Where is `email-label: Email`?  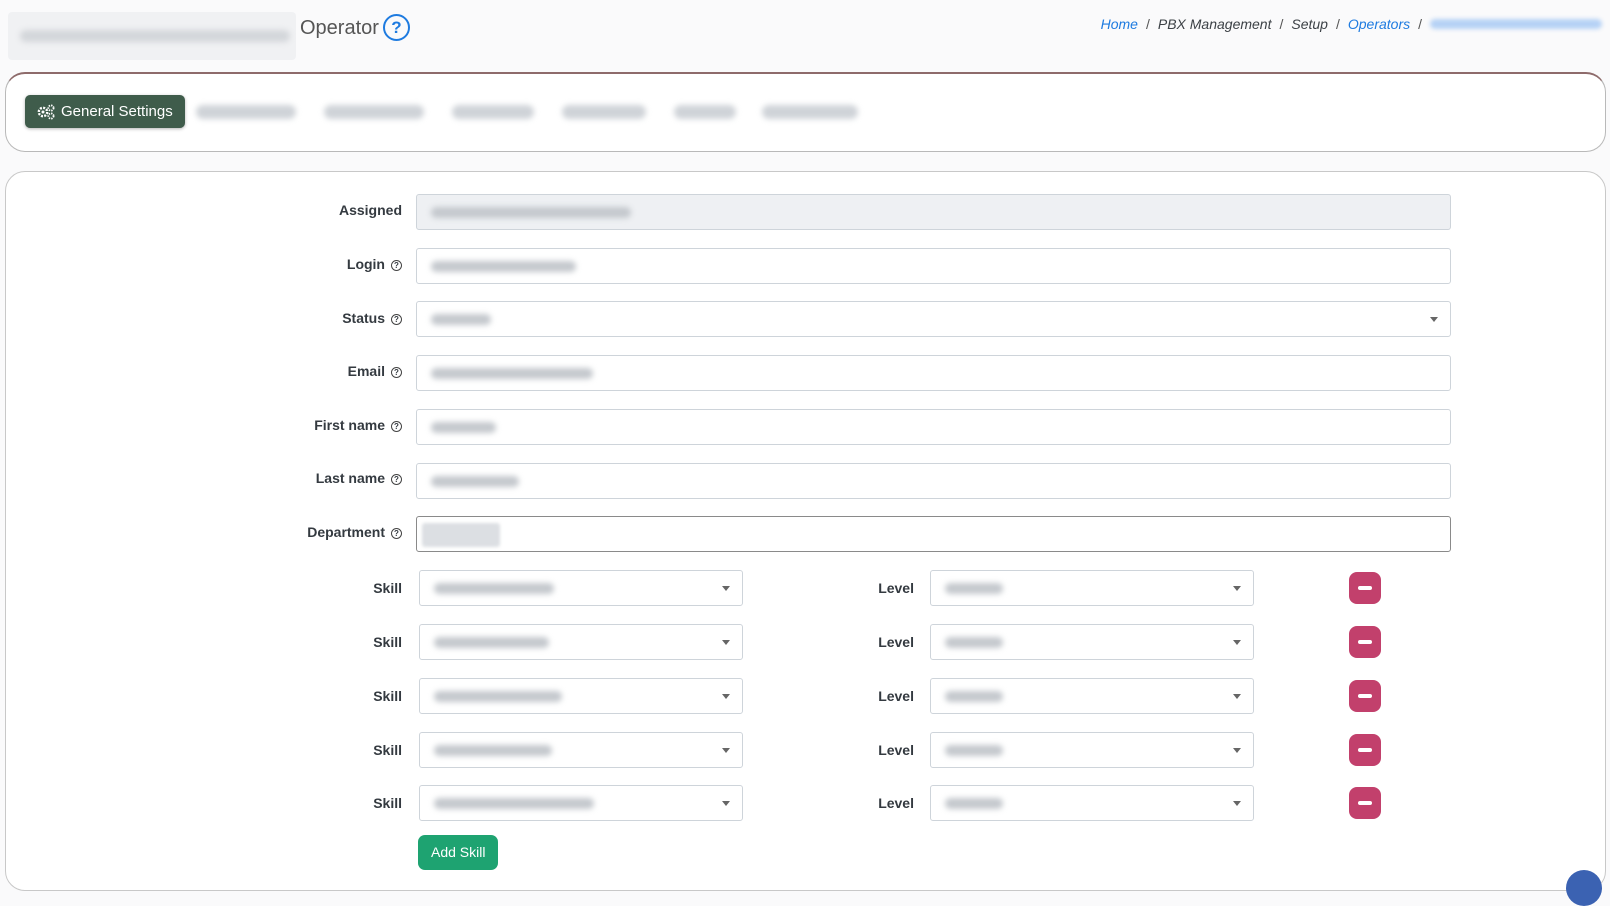 email-label: Email is located at coordinates (366, 371).